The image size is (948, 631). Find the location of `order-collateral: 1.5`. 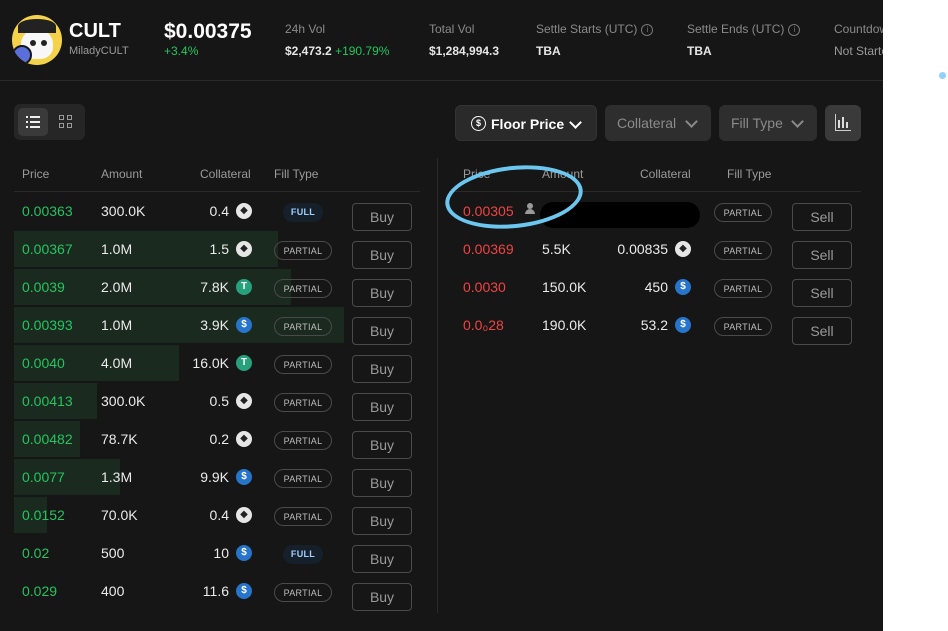

order-collateral: 1.5 is located at coordinates (219, 249).